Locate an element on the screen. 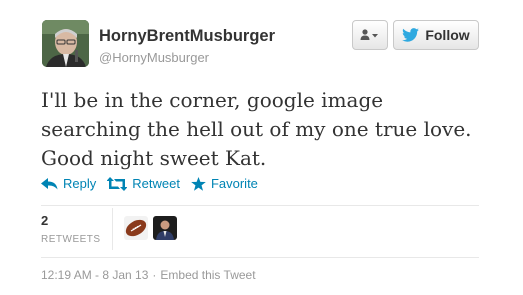  user-handle: @HornyMusburger is located at coordinates (154, 57).